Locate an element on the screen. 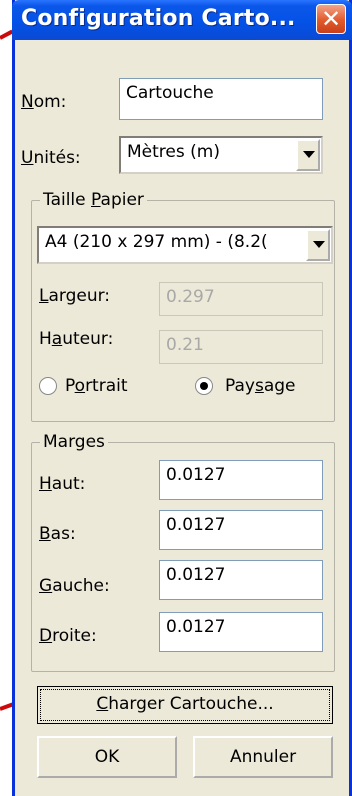 This screenshot has width=352, height=796. gauche-label: Gauche: is located at coordinates (74, 586).